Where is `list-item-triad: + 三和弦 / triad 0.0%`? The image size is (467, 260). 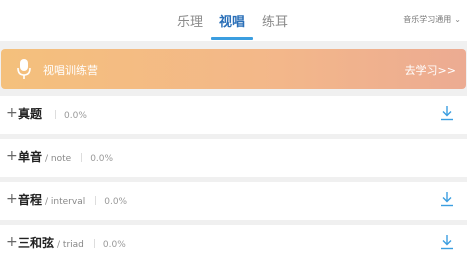 list-item-triad: + 三和弦 / triad 0.0% is located at coordinates (233, 242).